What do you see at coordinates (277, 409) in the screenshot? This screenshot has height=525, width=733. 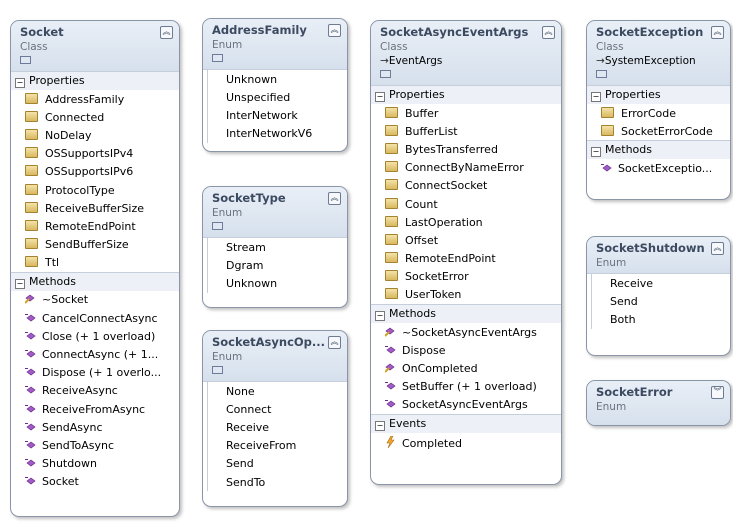 I see `enum-value: Connect` at bounding box center [277, 409].